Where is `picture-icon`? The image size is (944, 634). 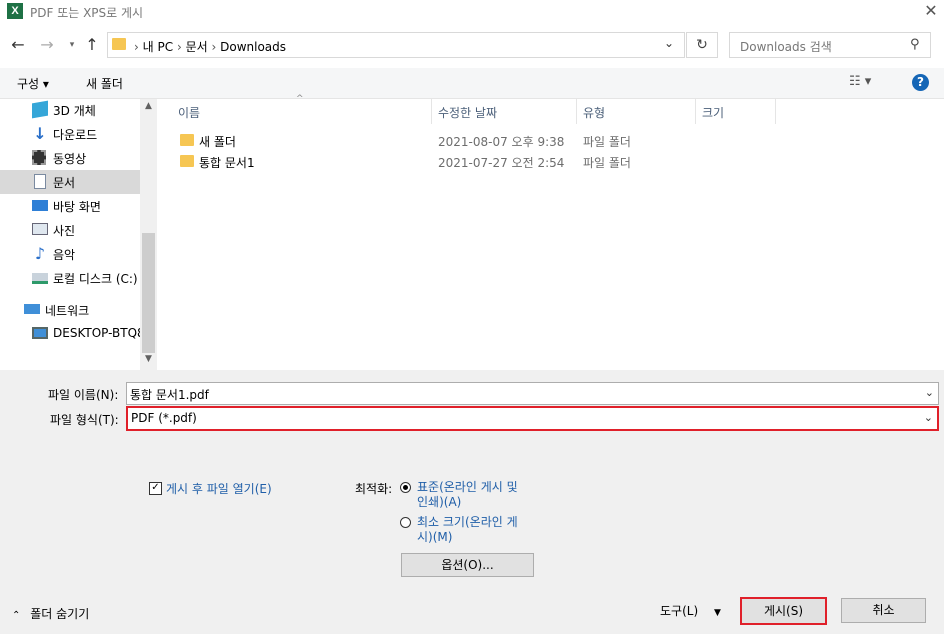 picture-icon is located at coordinates (40, 229).